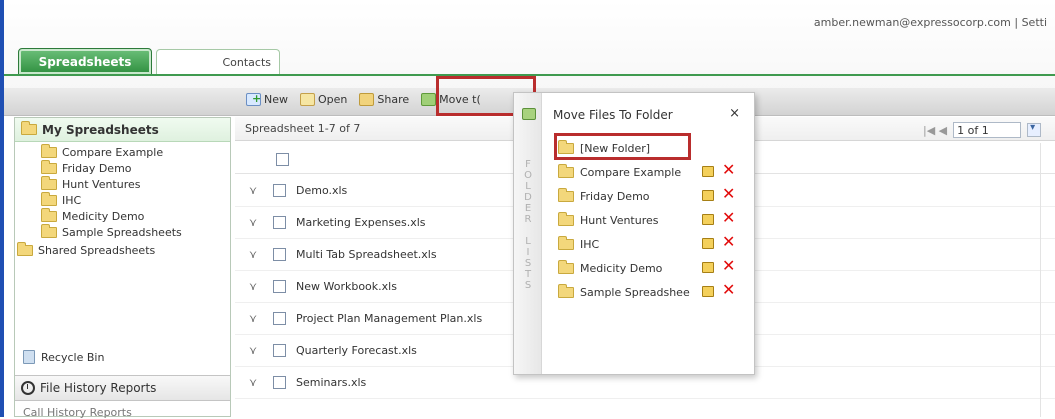 Image resolution: width=1055 pixels, height=419 pixels. Describe the element at coordinates (653, 196) in the screenshot. I see `move-target-folder: Friday Demo ✕` at that location.